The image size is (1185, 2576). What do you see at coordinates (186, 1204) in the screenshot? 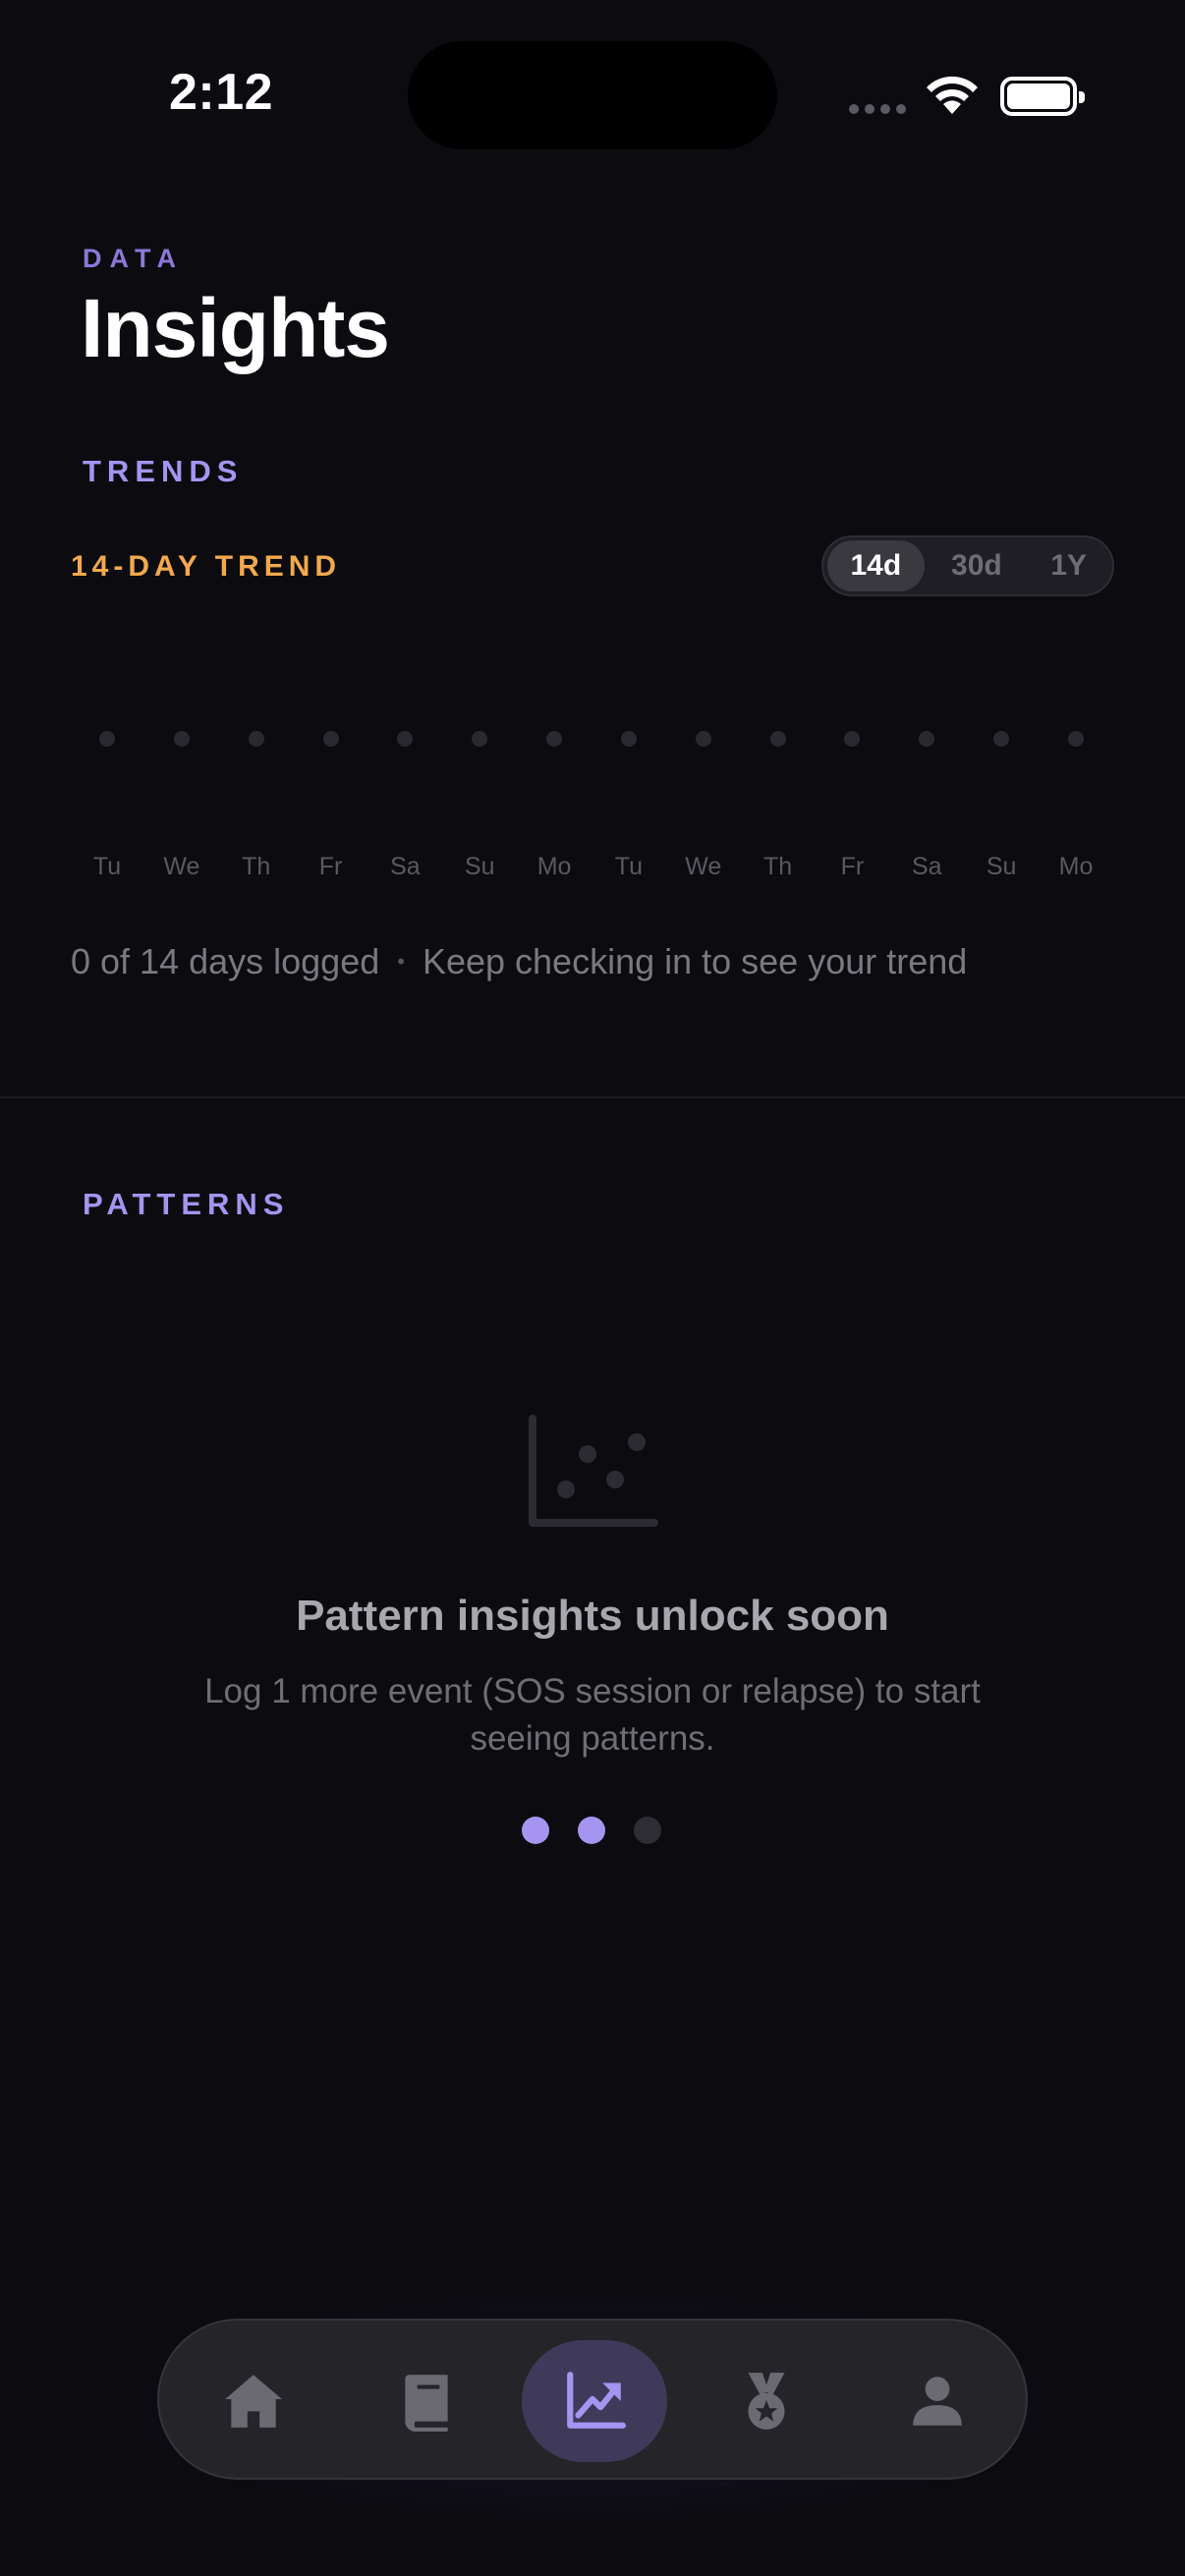
I see `patterns-section-label: PATTERNS` at bounding box center [186, 1204].